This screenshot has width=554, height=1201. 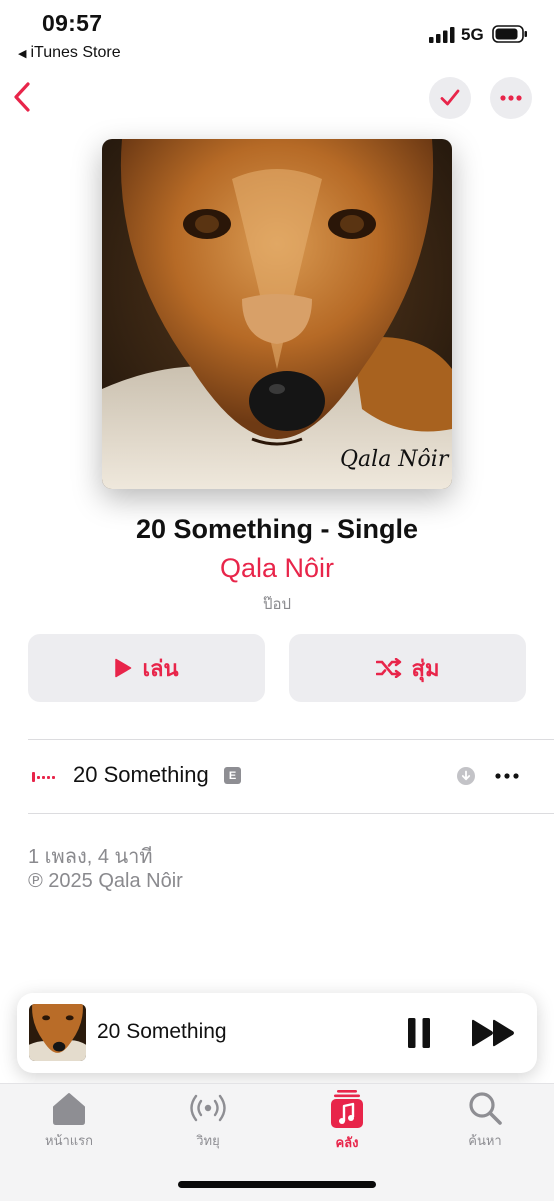 What do you see at coordinates (277, 1033) in the screenshot?
I see `mini-player` at bounding box center [277, 1033].